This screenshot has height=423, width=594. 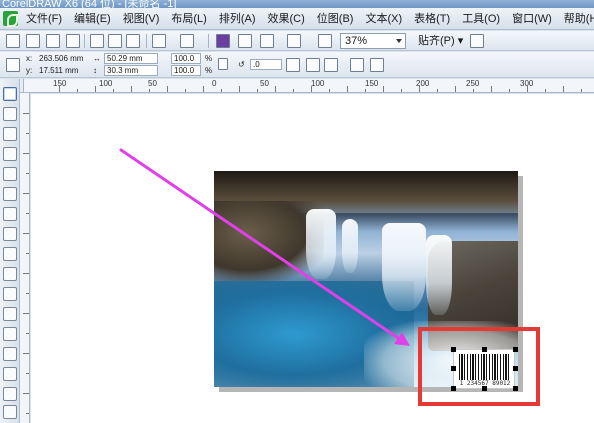 What do you see at coordinates (13, 41) in the screenshot?
I see `new-document-icon` at bounding box center [13, 41].